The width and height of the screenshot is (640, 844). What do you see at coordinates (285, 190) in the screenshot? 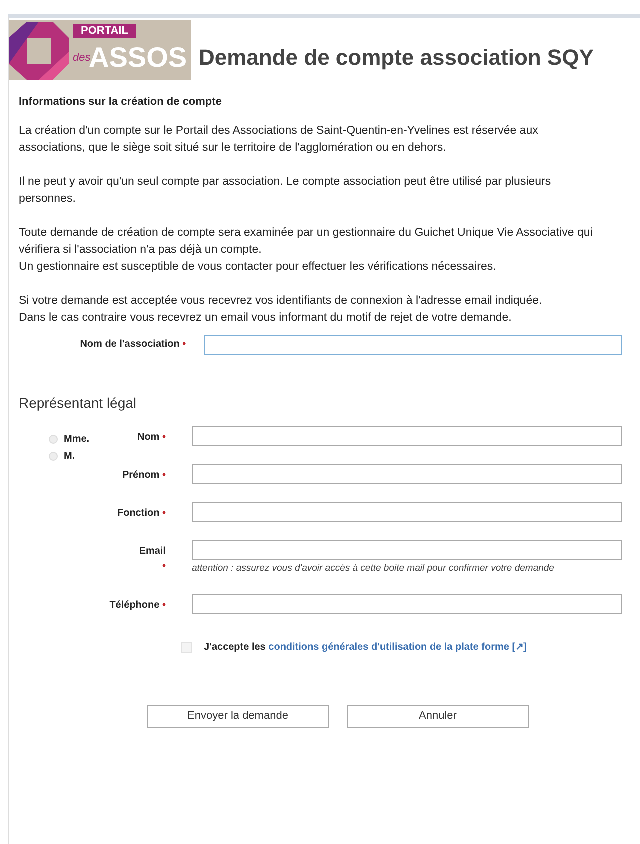
I see `info-paragraph: Il ne peut y avoir qu'un seul compte par association. Le compte association peut être utilisé par plusieurs personnes.` at bounding box center [285, 190].